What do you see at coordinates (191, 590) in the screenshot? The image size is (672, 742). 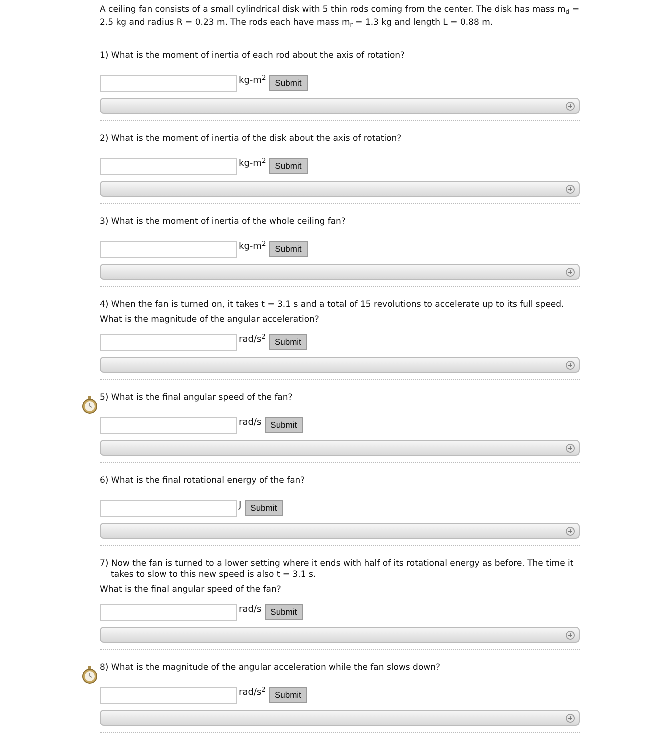 I see `question-text: What is the final angular speed of the fan?` at bounding box center [191, 590].